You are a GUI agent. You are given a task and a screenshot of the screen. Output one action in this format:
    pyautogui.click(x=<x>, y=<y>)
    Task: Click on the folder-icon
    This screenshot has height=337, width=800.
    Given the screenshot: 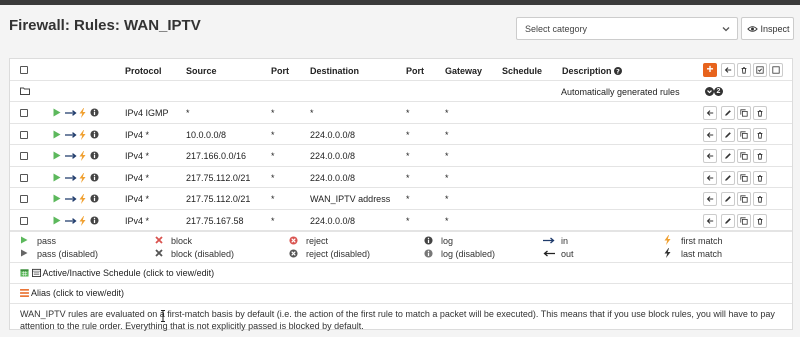 What is the action you would take?
    pyautogui.click(x=25, y=91)
    